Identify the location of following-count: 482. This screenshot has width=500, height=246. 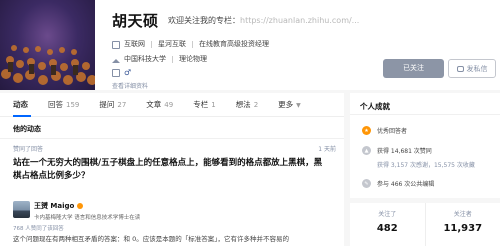
(387, 228).